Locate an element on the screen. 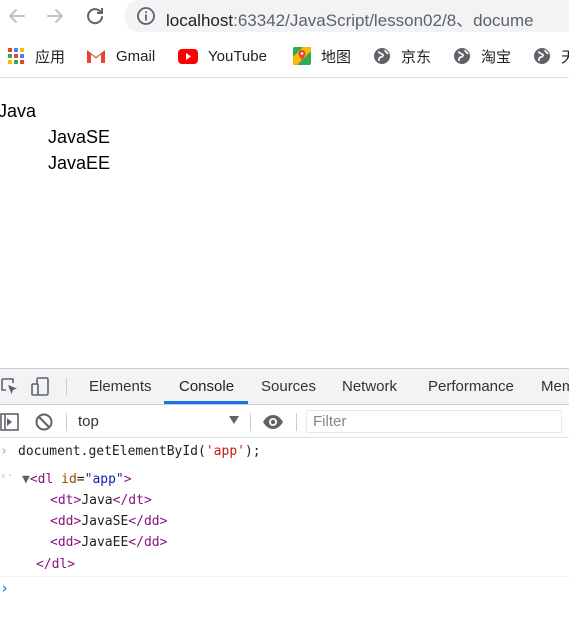  bookmark-label: 地图 is located at coordinates (336, 57).